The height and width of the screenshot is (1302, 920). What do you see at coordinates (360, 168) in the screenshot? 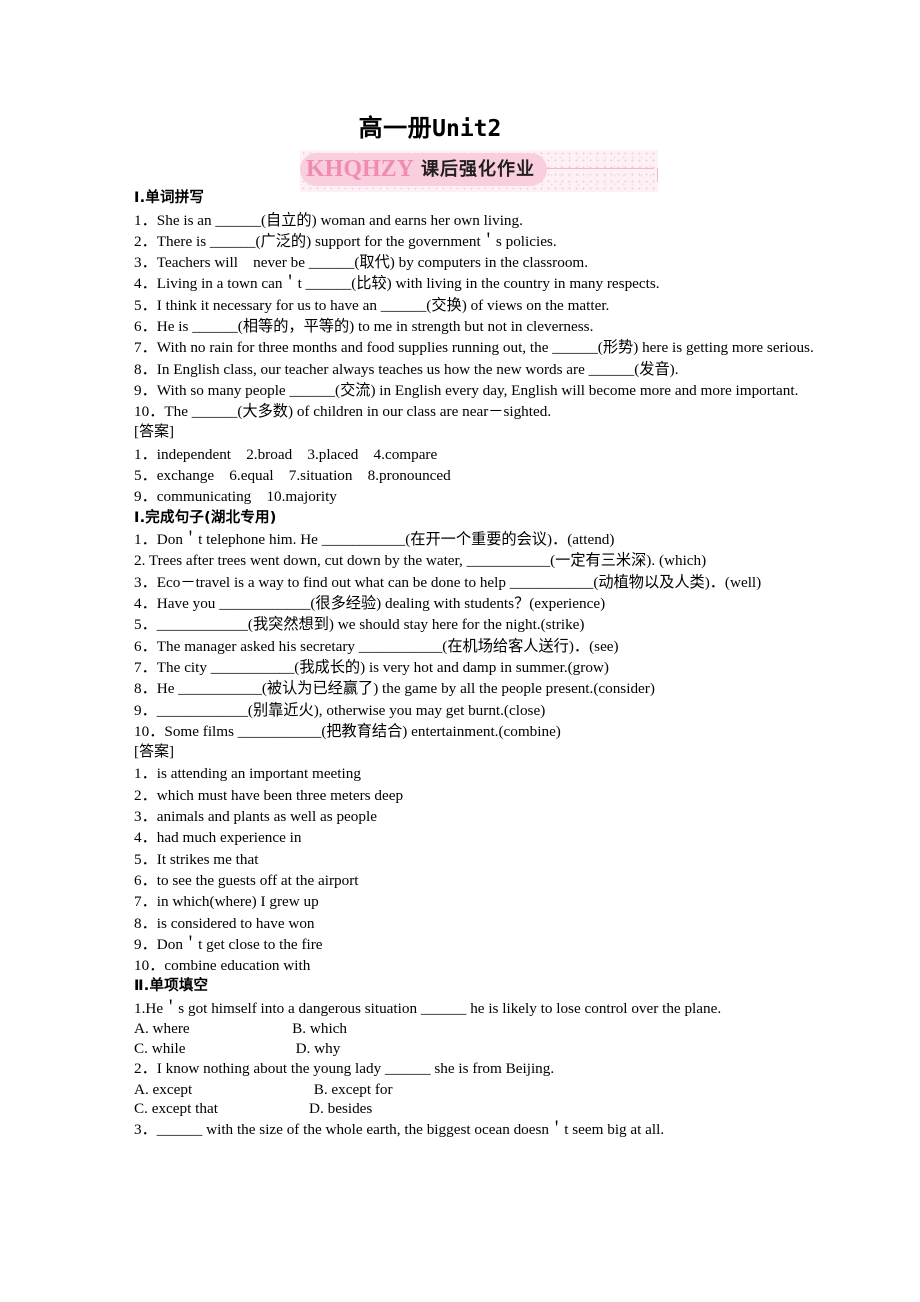
I see `brand-logo: KHQHZY` at bounding box center [360, 168].